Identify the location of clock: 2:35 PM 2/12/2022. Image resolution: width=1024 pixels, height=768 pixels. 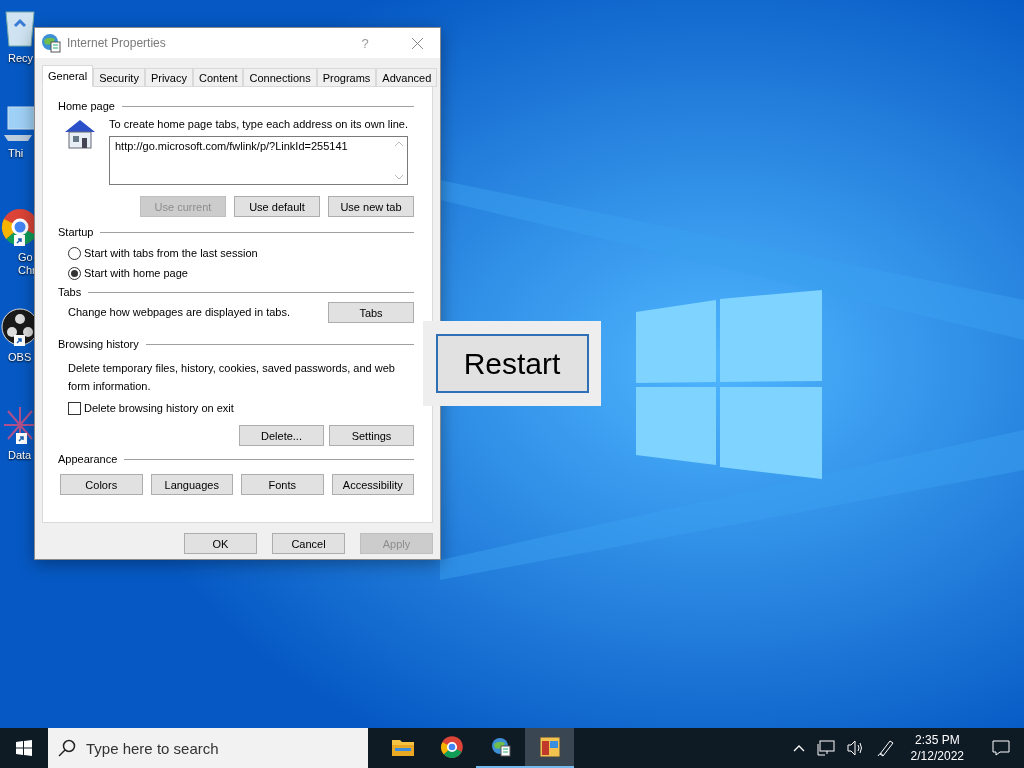
(937, 748).